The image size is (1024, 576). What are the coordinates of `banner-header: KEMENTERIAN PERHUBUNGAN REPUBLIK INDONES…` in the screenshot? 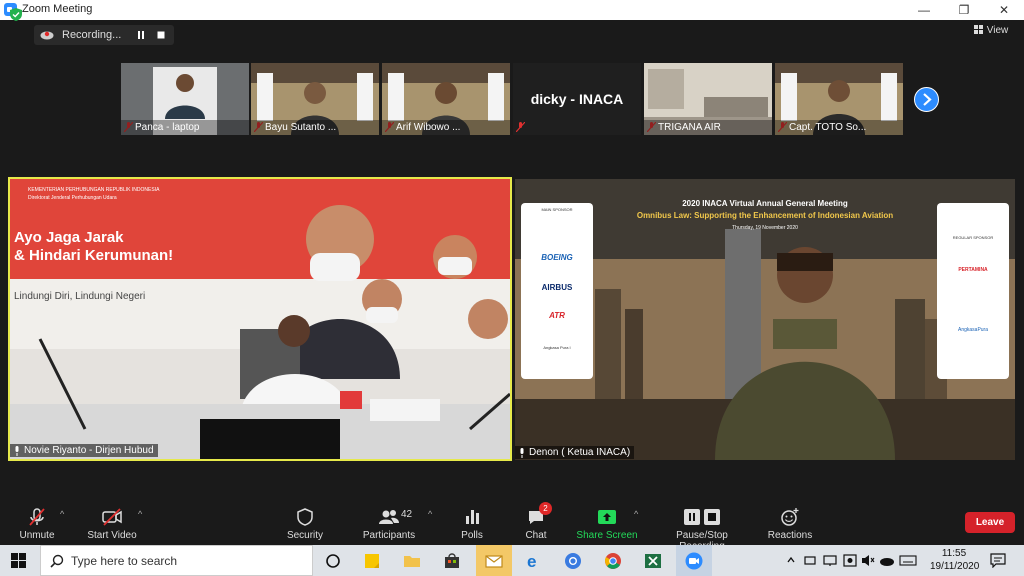 It's located at (94, 190).